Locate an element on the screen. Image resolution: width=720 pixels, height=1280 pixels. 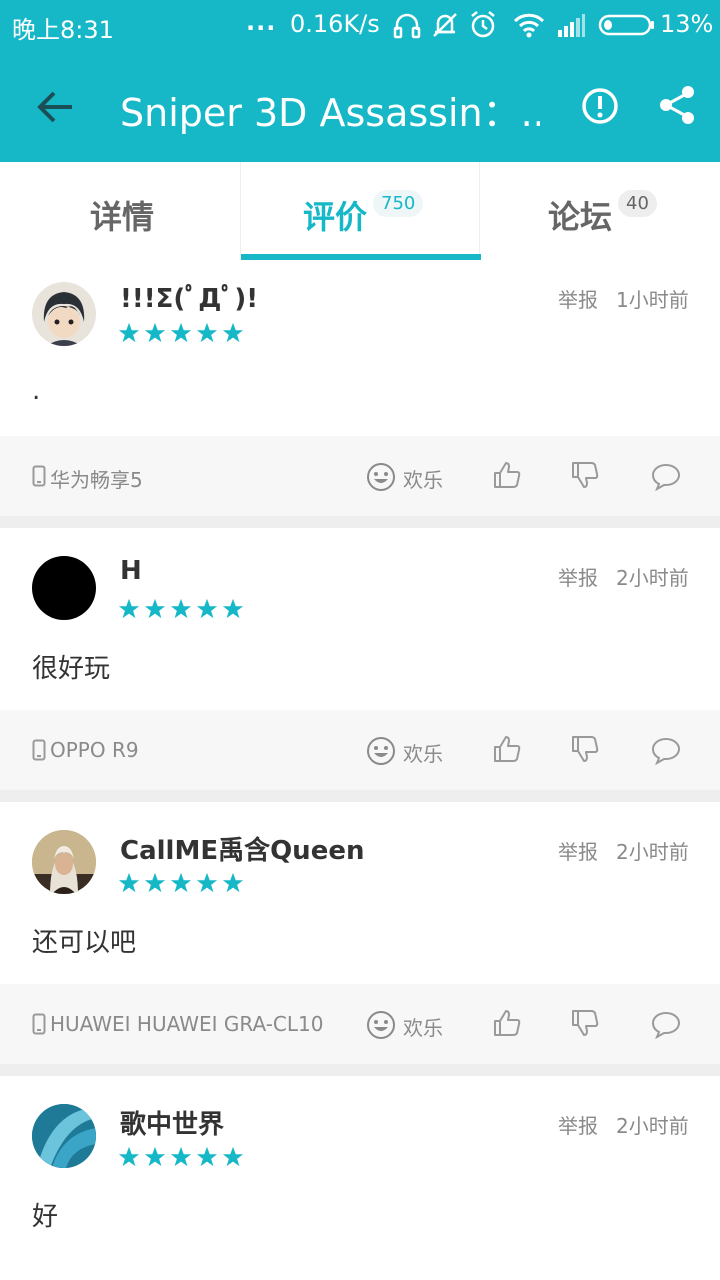
tab-active-indicator is located at coordinates (361, 257).